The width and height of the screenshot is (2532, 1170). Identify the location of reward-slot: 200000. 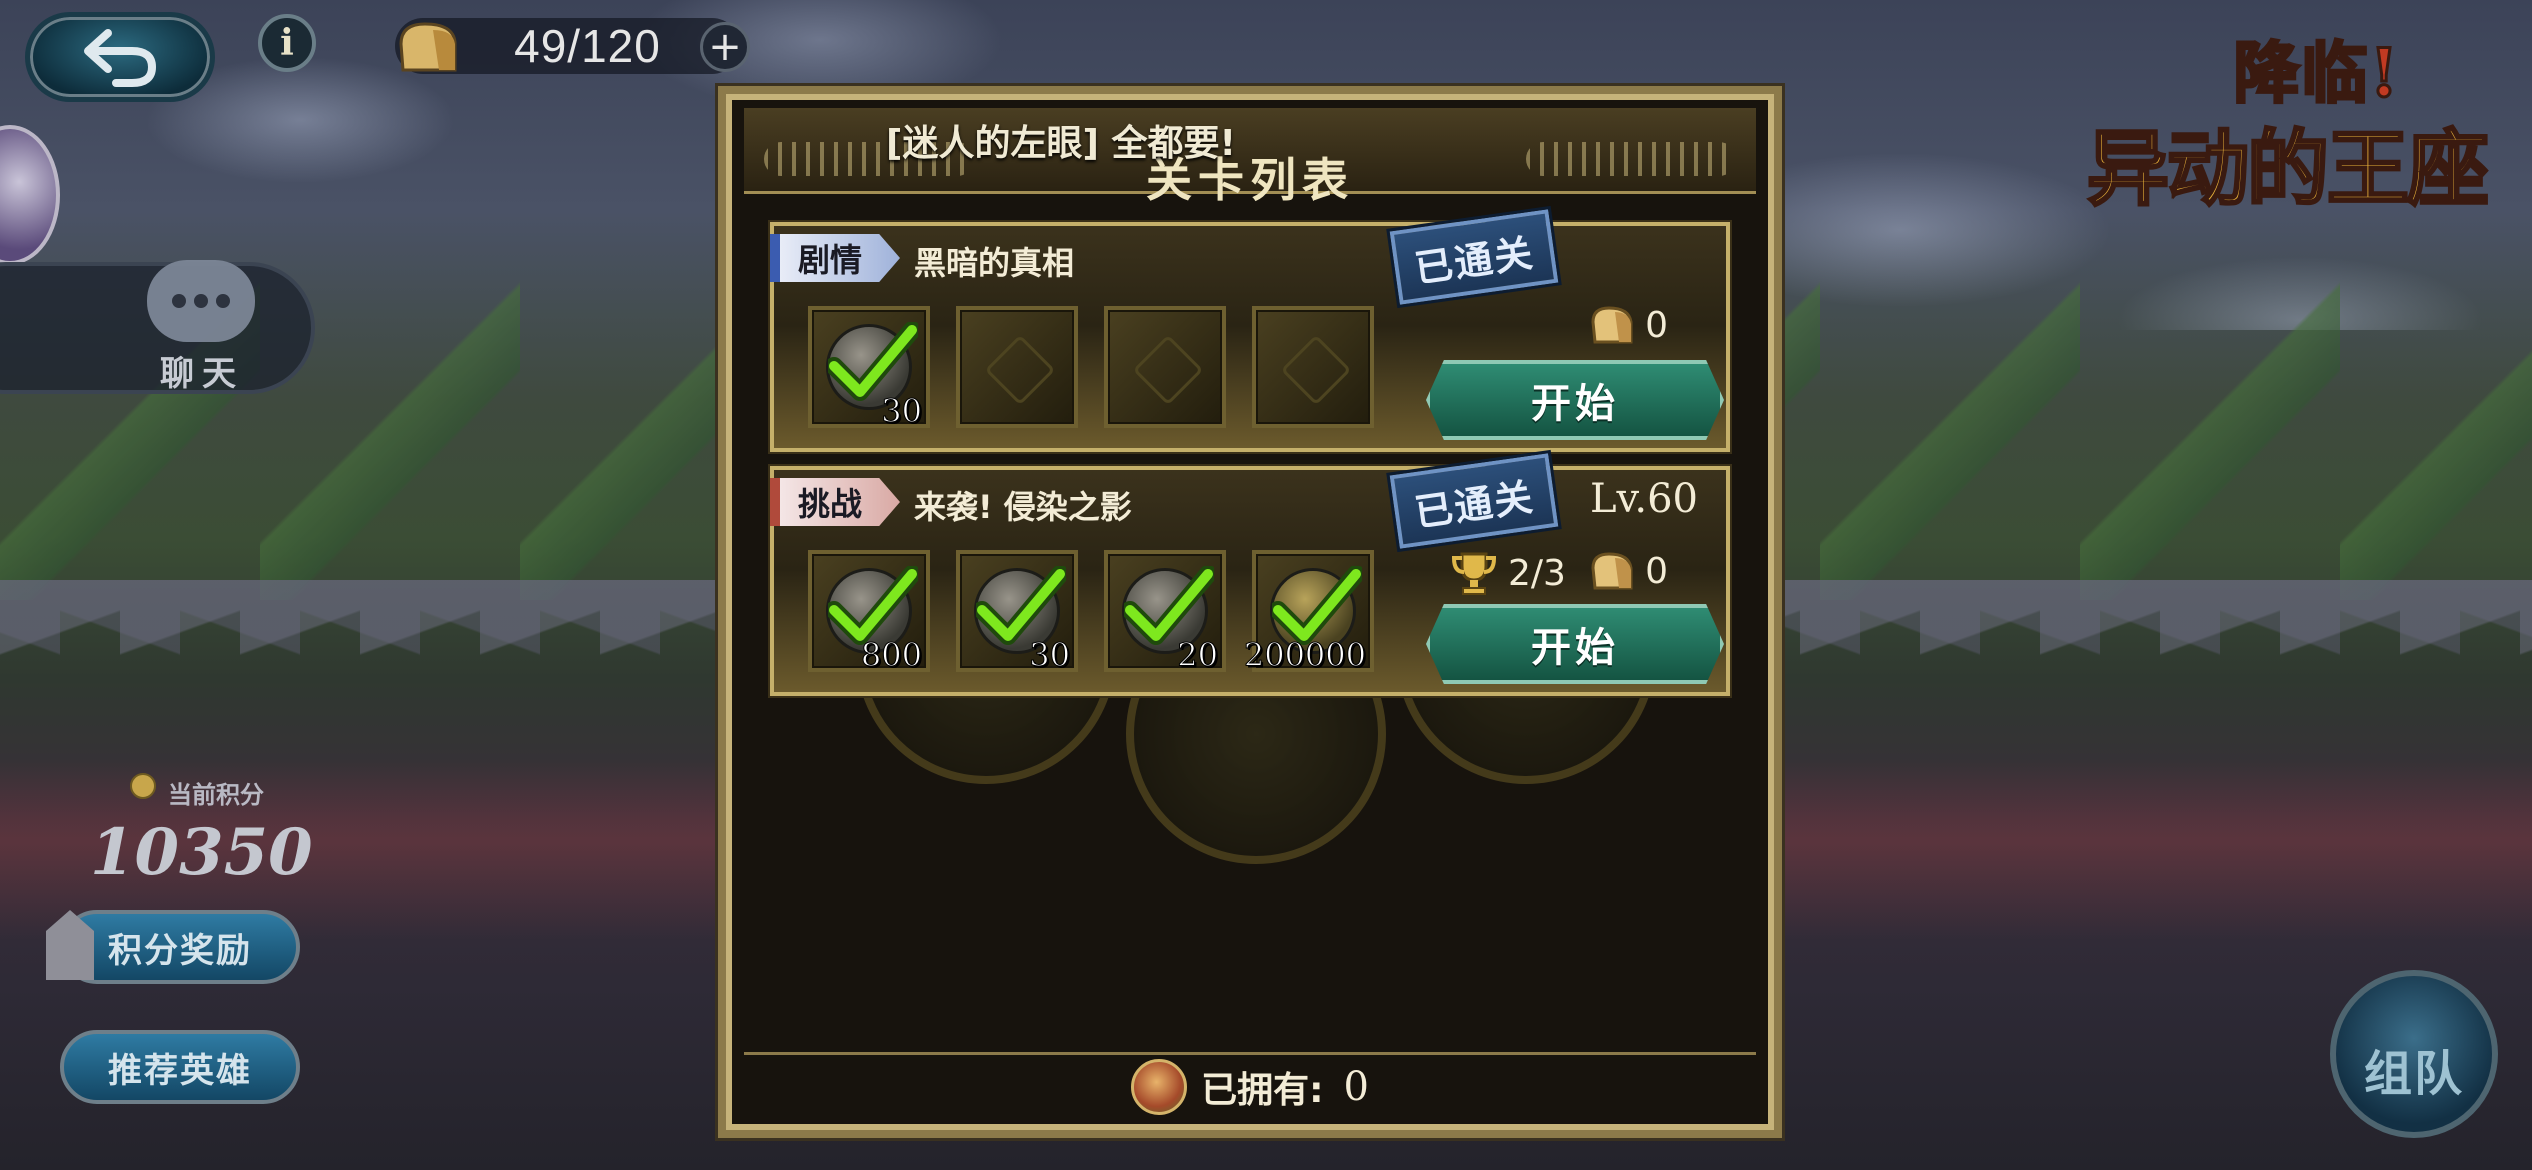
(1308, 612).